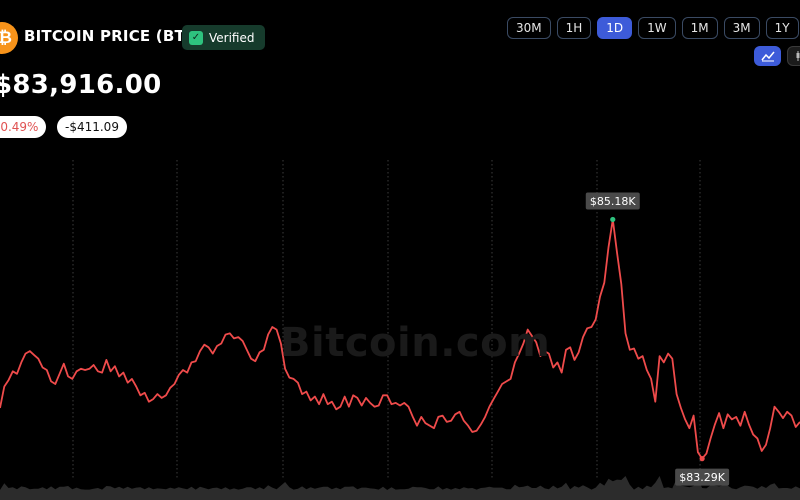 This screenshot has height=500, width=800. I want to click on timeframe-selector: 30M1H1D1W1M3M1YAll, so click(653, 28).